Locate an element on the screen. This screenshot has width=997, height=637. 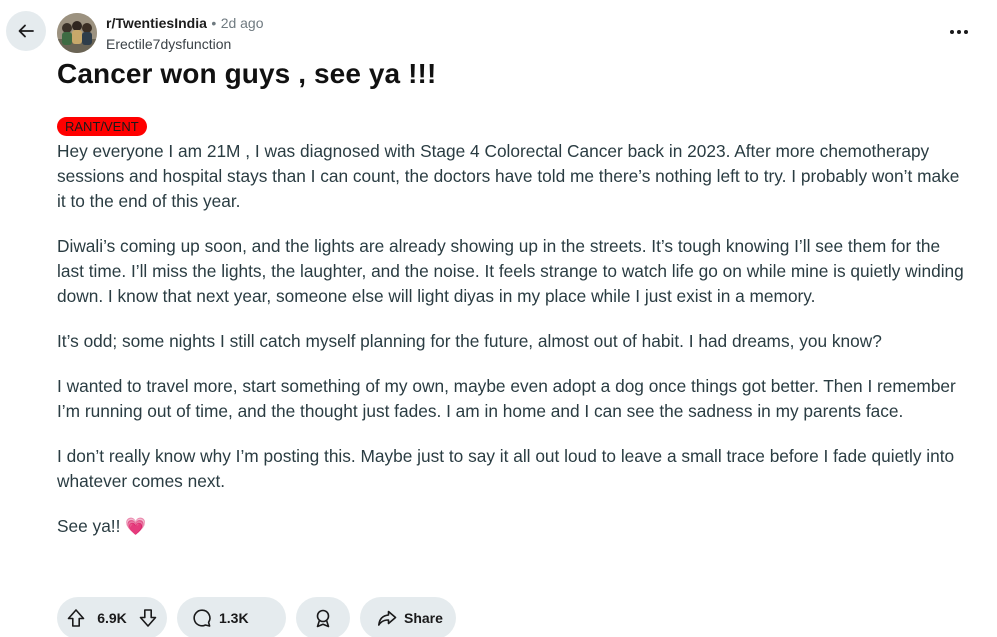
comment-bubble-icon is located at coordinates (202, 618).